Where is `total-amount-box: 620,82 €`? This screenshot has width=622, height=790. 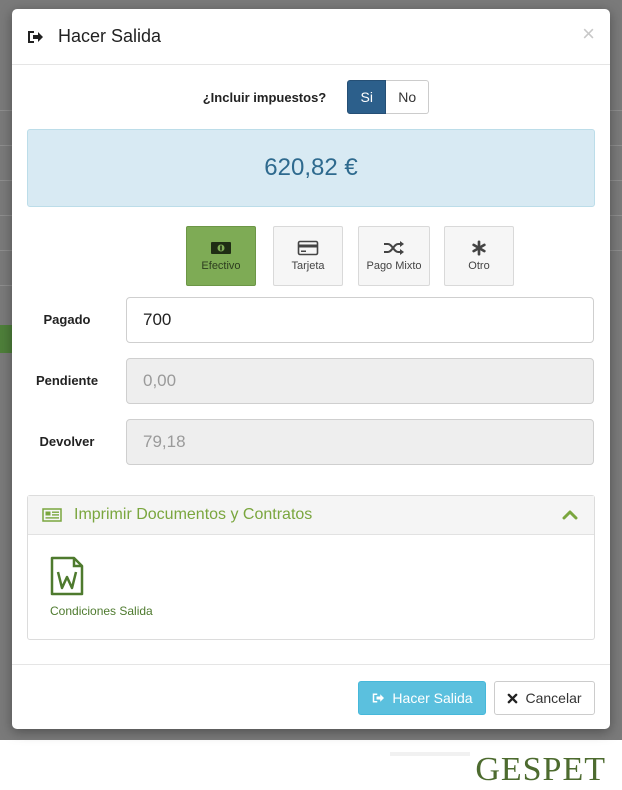 total-amount-box: 620,82 € is located at coordinates (311, 168).